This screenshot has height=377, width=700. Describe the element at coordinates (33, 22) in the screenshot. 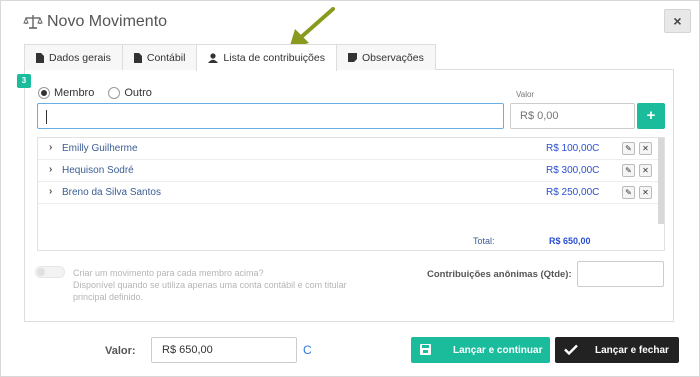

I see `balance-scale-icon` at that location.